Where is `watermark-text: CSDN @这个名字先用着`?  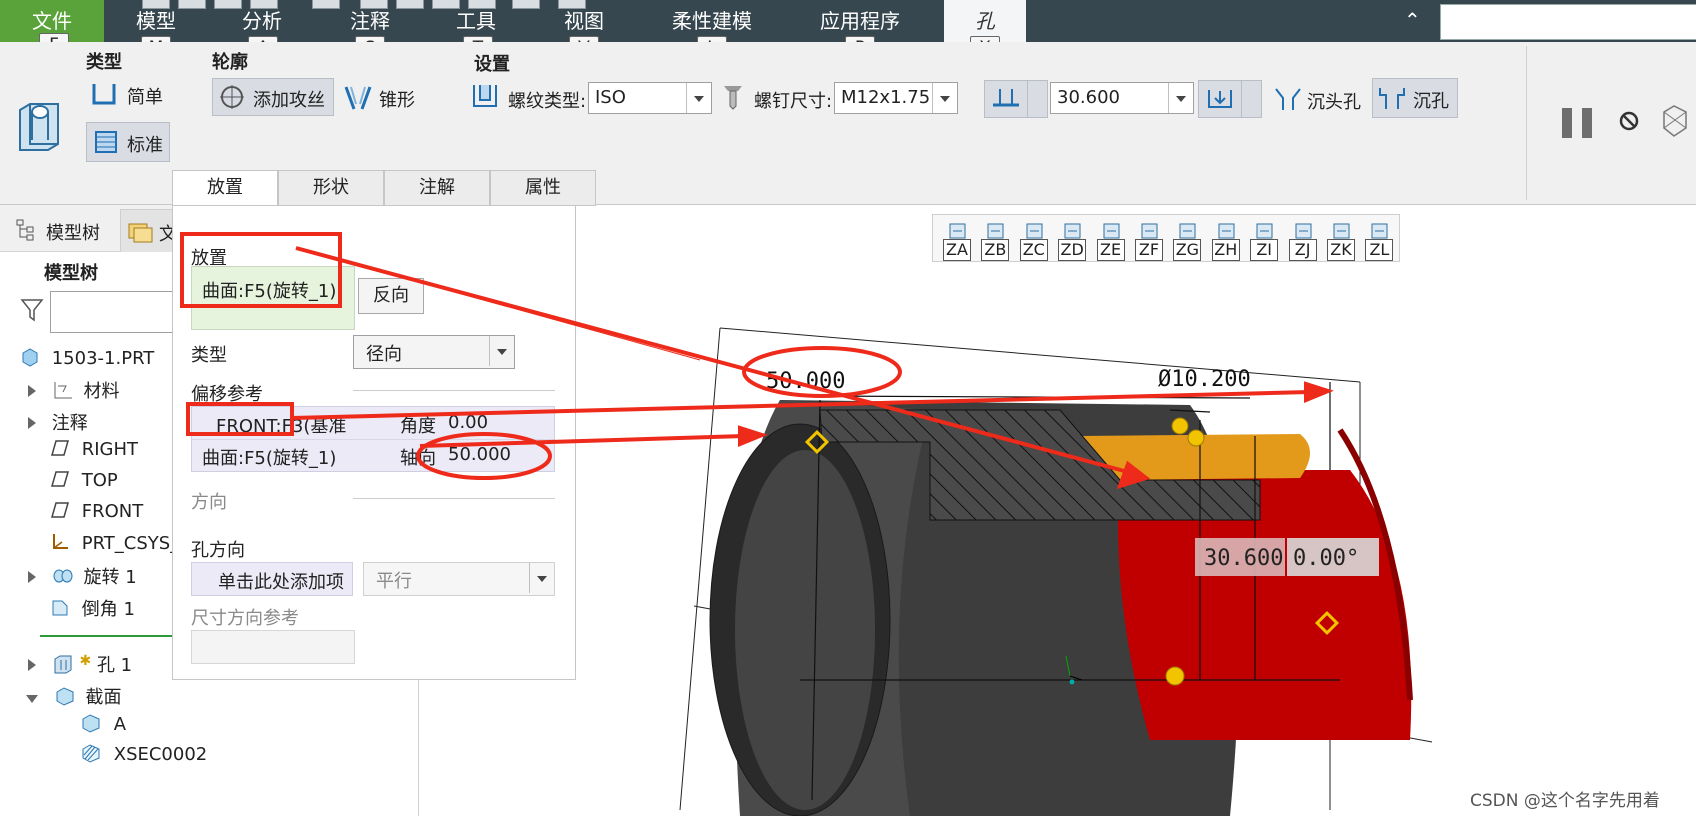 watermark-text: CSDN @这个名字先用着 is located at coordinates (1565, 801).